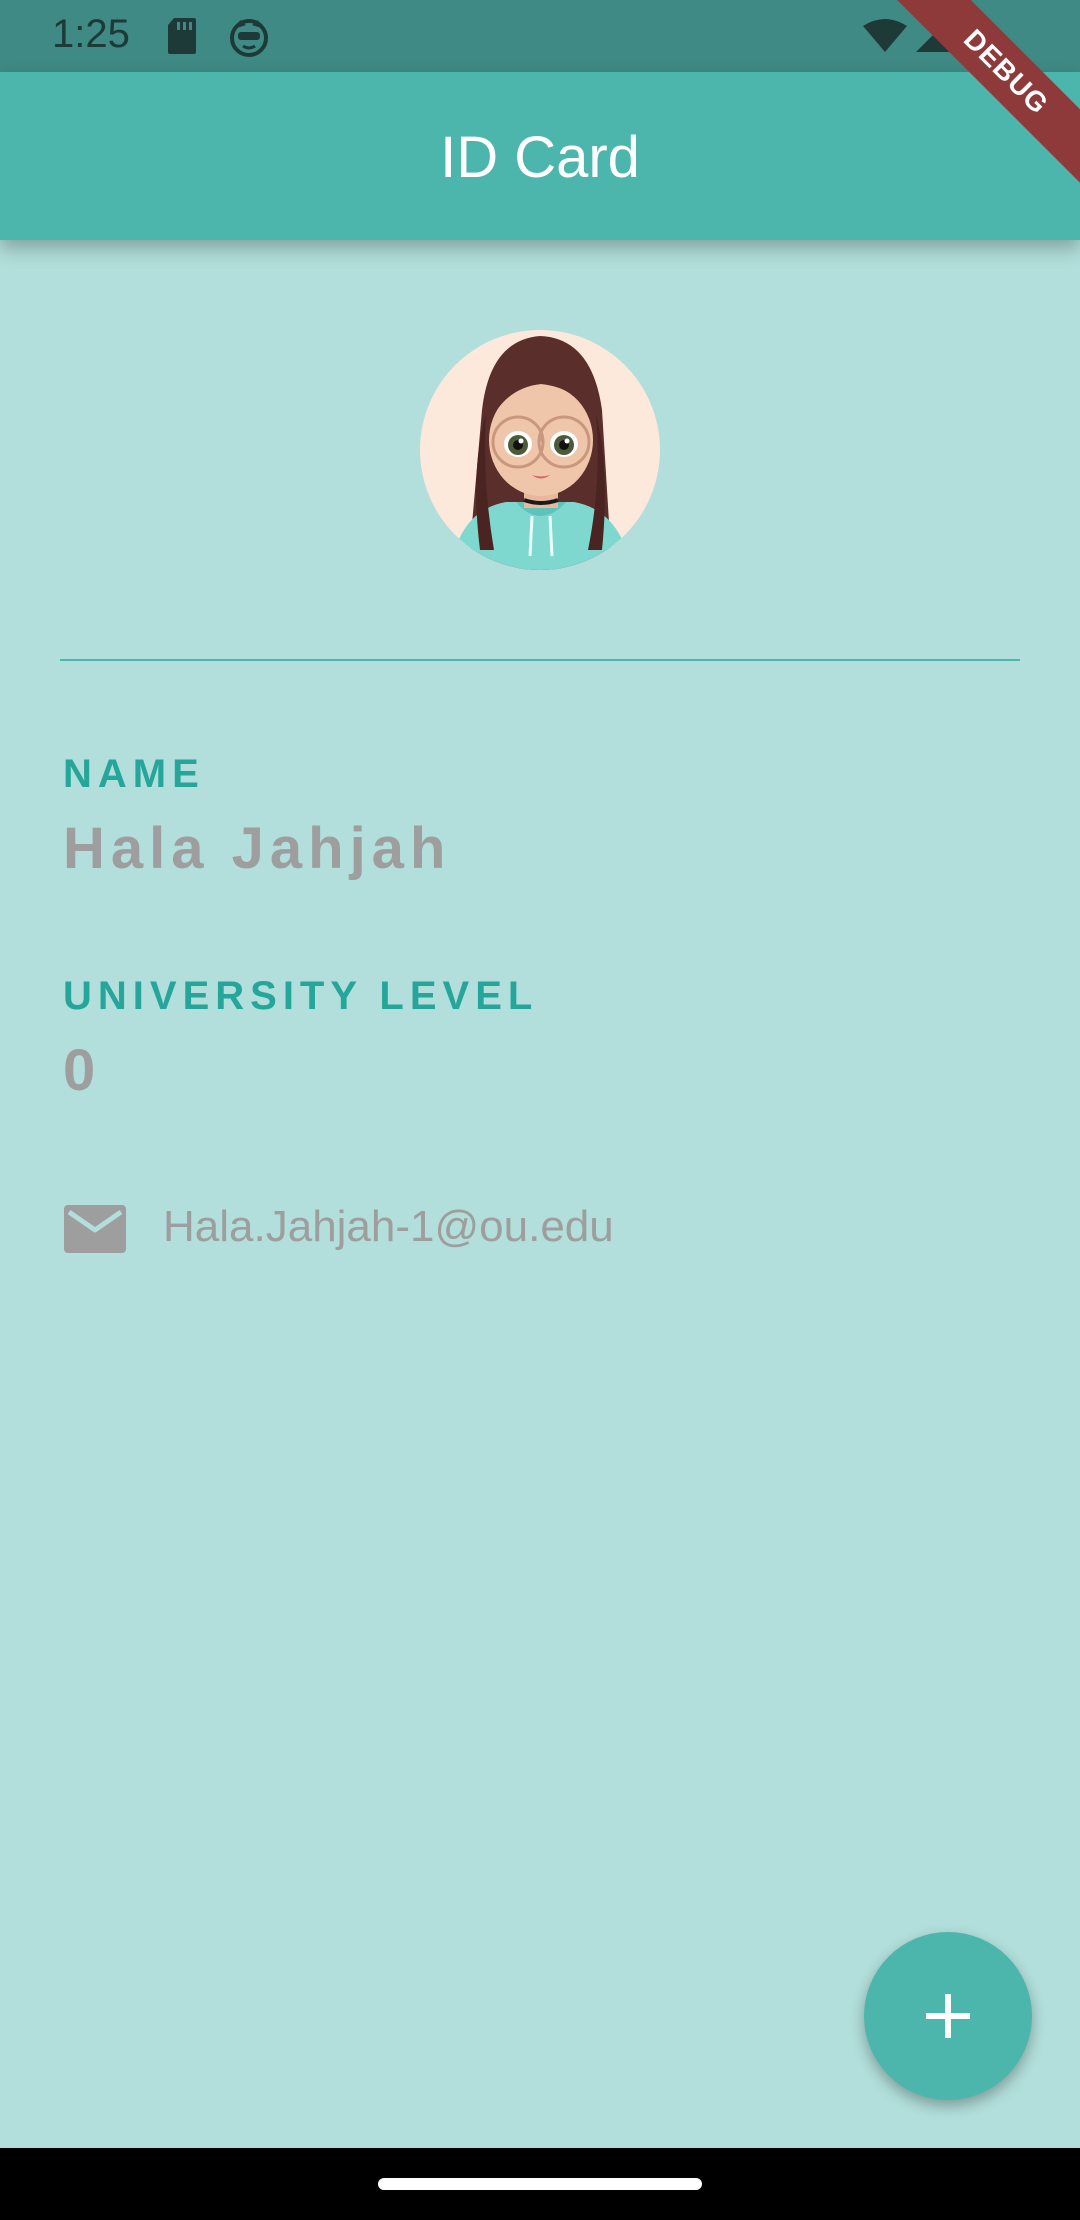 The image size is (1080, 2220). Describe the element at coordinates (257, 848) in the screenshot. I see `name-value: Hala Jahjah` at that location.